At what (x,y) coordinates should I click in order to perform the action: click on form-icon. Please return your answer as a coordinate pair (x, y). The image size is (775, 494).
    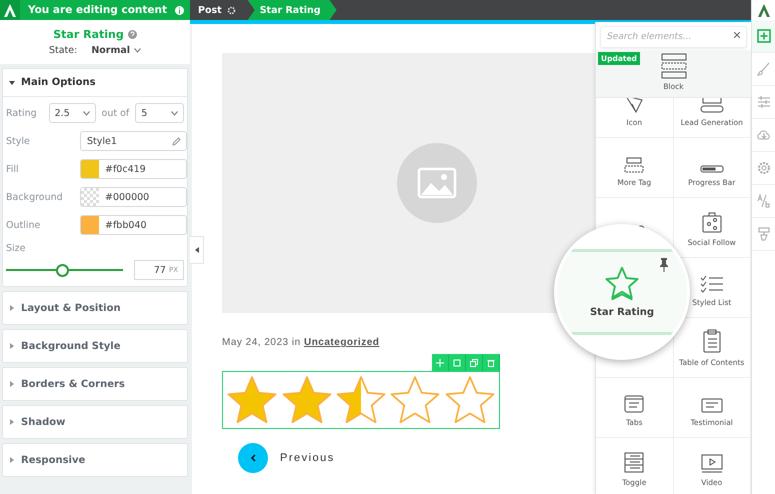
    Looking at the image, I should click on (712, 105).